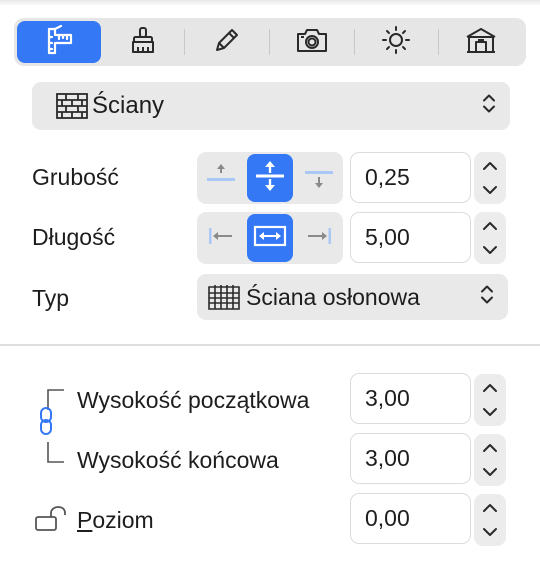 The width and height of the screenshot is (540, 562). I want to click on tab-paint, so click(143, 42).